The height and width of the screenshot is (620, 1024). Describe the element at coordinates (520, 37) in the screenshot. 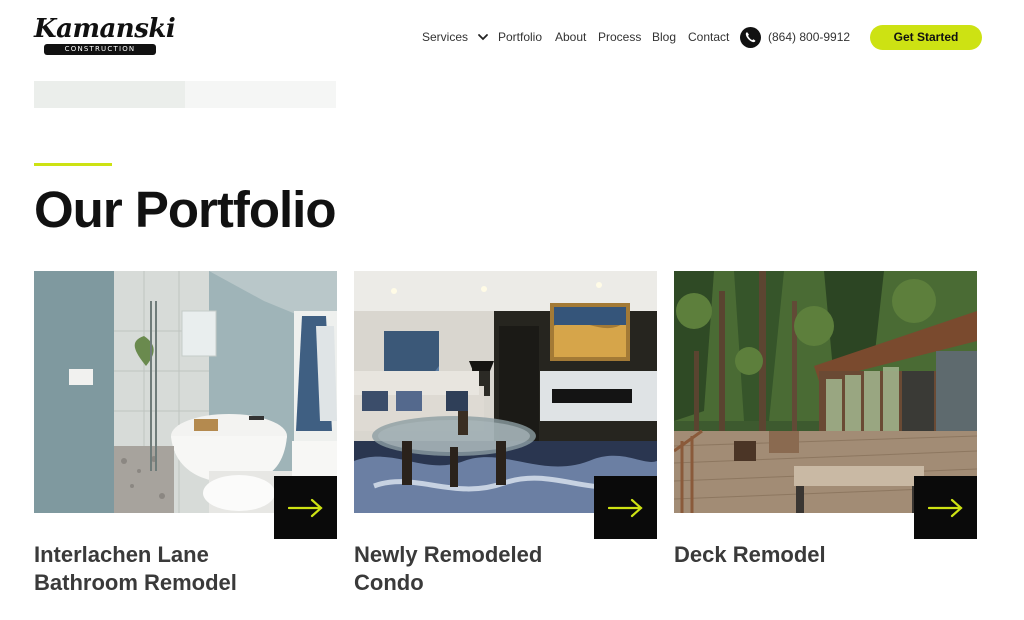

I see `nav-portfolio: Portfolio` at that location.